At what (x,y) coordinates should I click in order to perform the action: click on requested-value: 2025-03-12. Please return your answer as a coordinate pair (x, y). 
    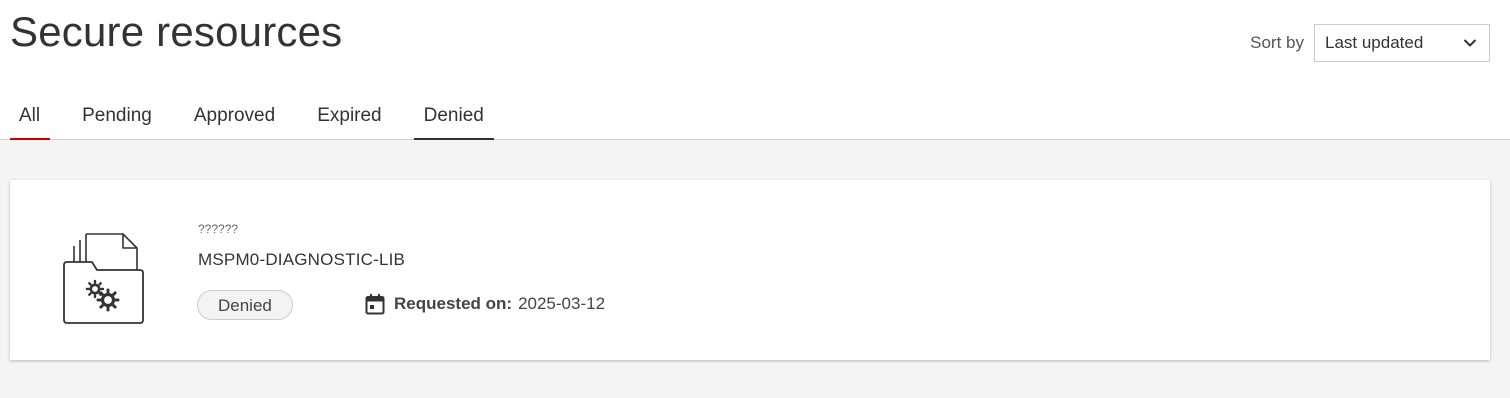
    Looking at the image, I should click on (562, 303).